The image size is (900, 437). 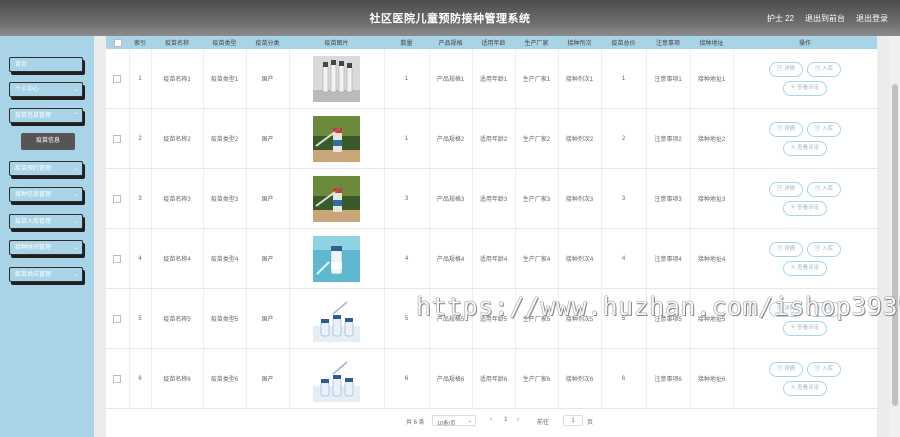 I want to click on cell-notes: 注意事项6, so click(x=668, y=378).